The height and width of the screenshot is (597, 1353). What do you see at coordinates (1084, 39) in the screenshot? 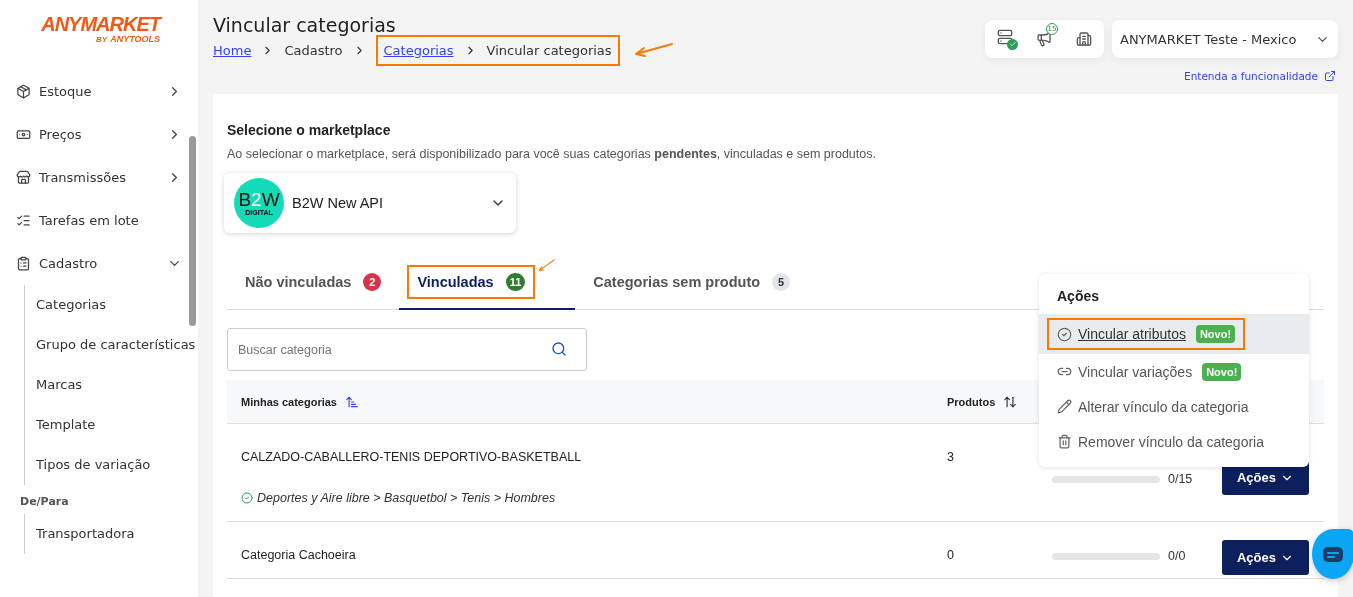
I see `building-icon` at bounding box center [1084, 39].